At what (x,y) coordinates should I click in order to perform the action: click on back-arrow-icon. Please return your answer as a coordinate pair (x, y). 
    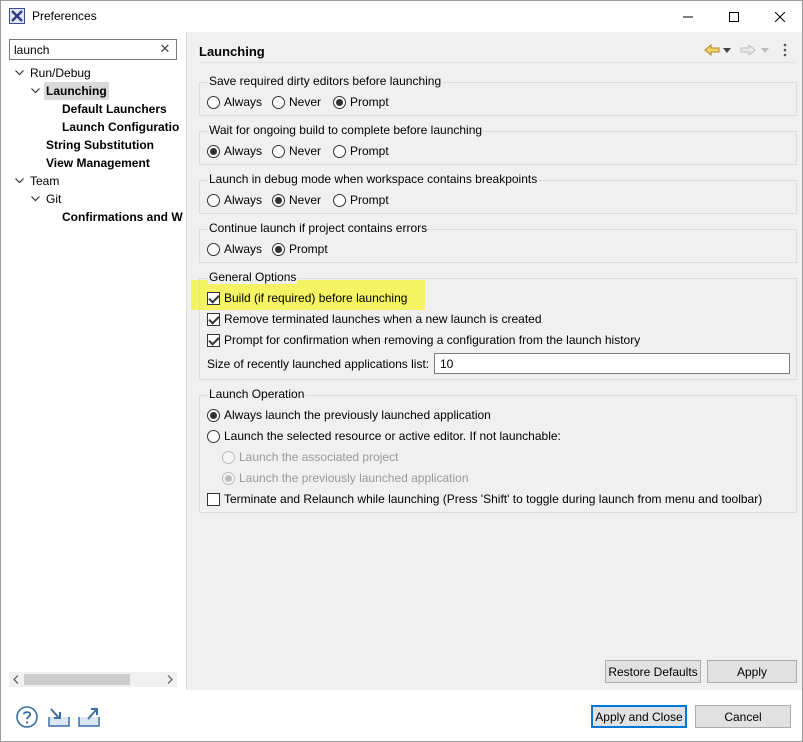
    Looking at the image, I should click on (712, 50).